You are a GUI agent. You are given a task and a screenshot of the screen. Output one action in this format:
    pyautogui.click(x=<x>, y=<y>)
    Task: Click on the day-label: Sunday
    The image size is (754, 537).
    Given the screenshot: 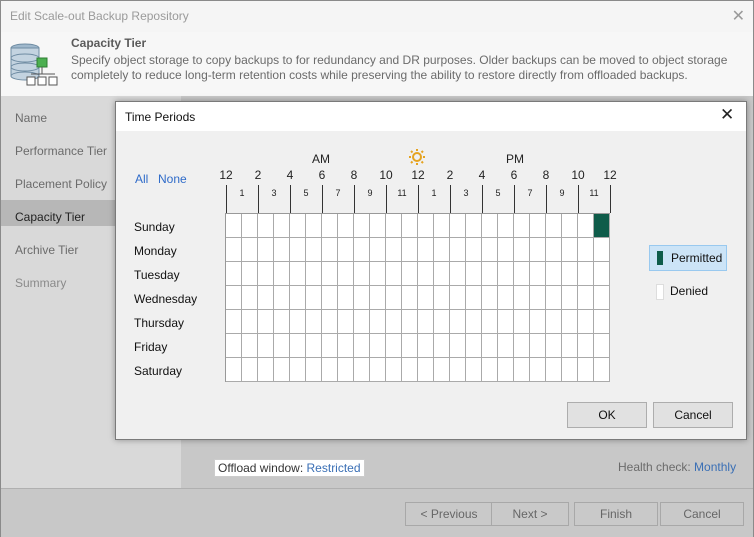 What is the action you would take?
    pyautogui.click(x=154, y=227)
    